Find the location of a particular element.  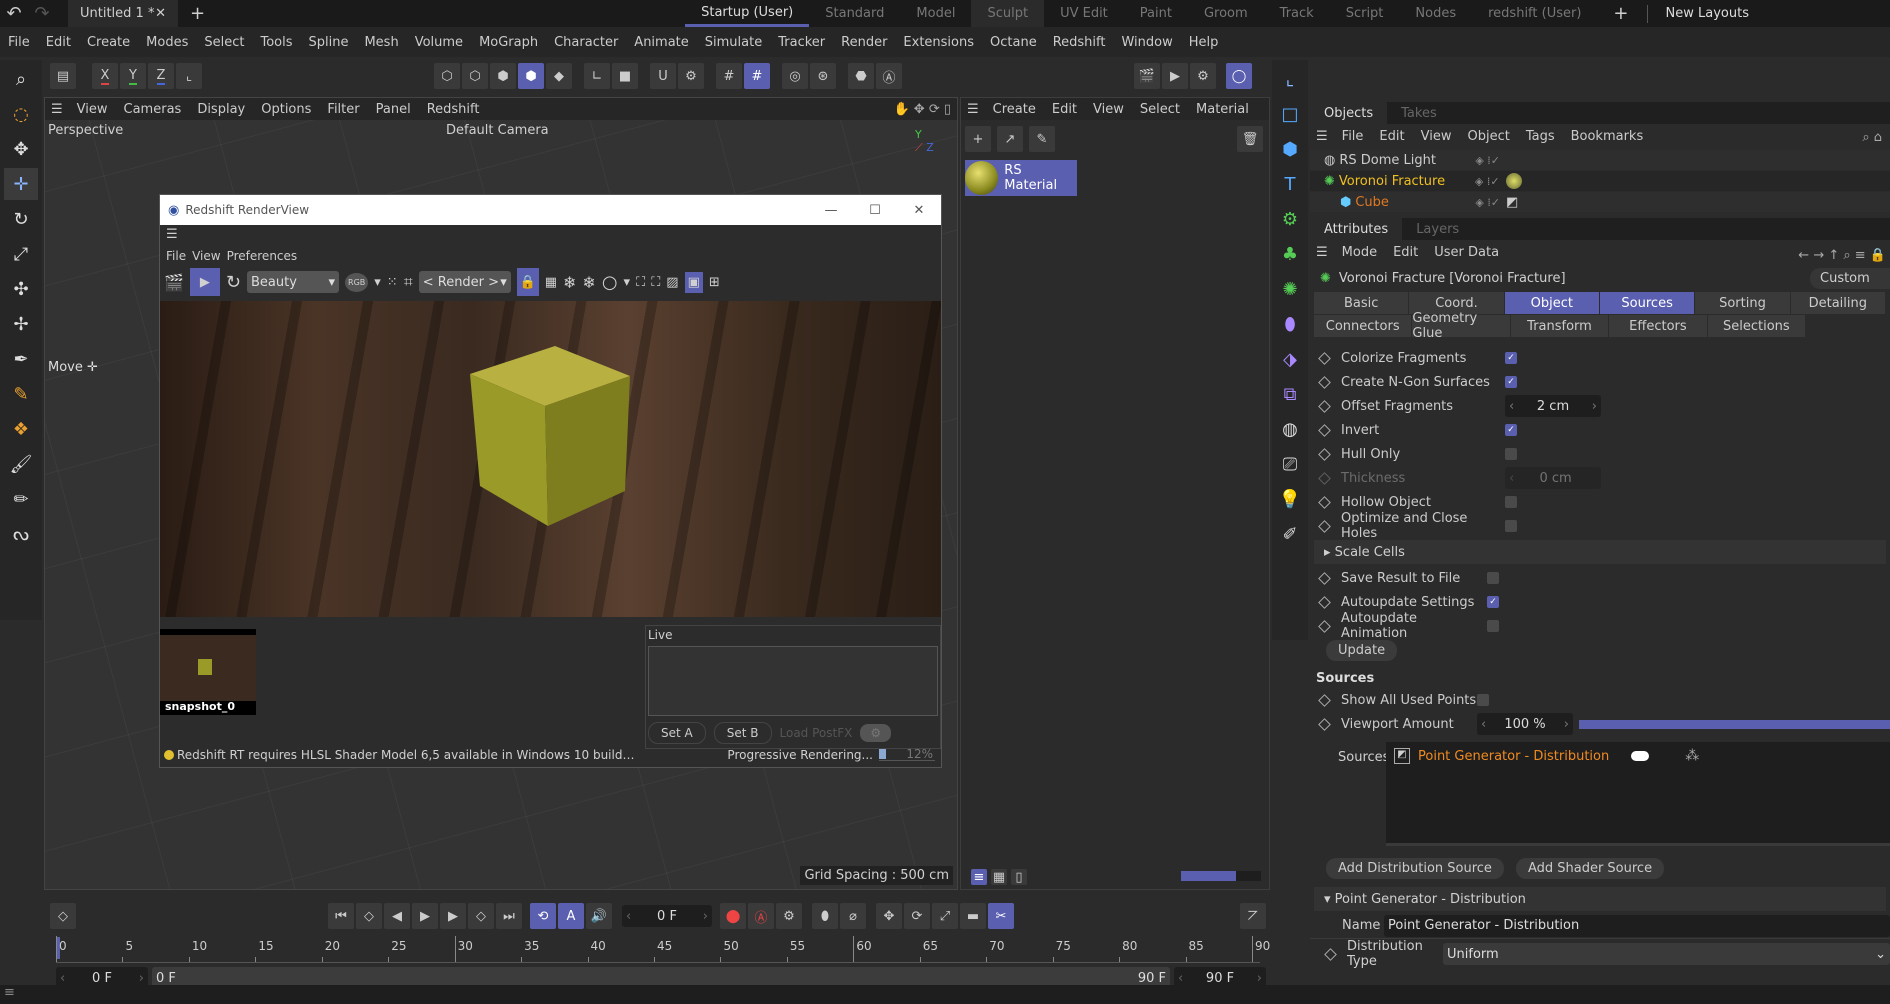

tab-objects: Objects is located at coordinates (1349, 113).